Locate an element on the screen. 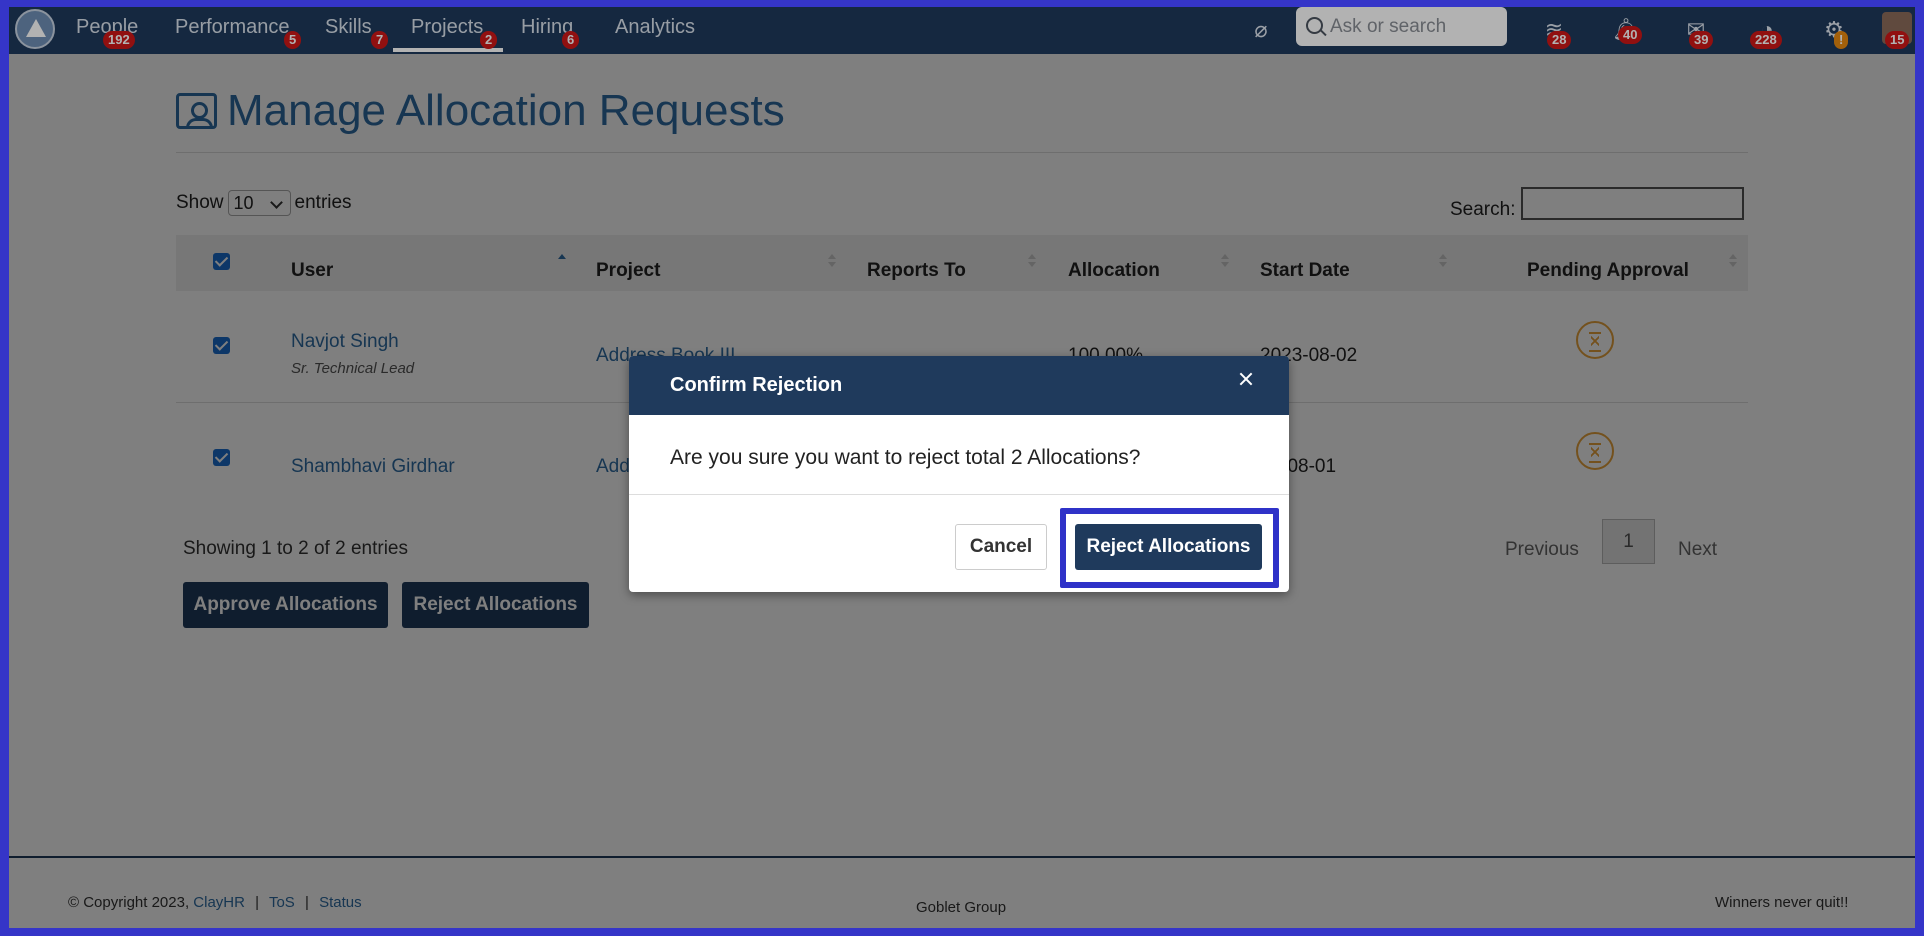 The height and width of the screenshot is (936, 1924). nav-overlay is located at coordinates (962, 30).